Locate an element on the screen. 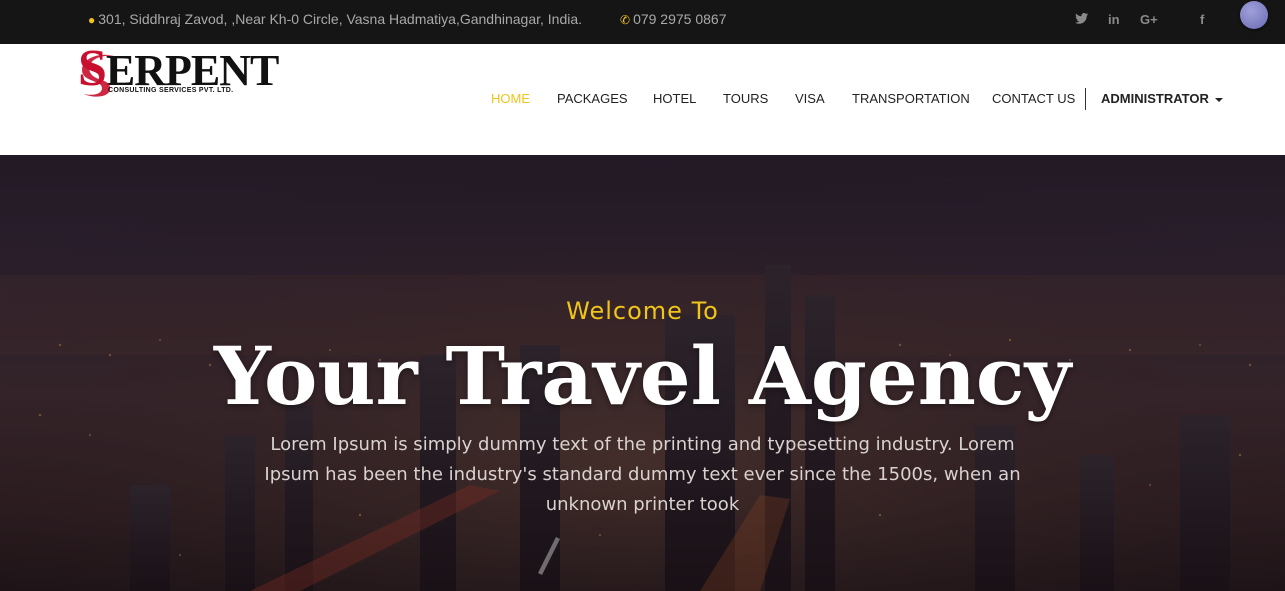 The height and width of the screenshot is (591, 1285). twitter-icon is located at coordinates (1081, 19).